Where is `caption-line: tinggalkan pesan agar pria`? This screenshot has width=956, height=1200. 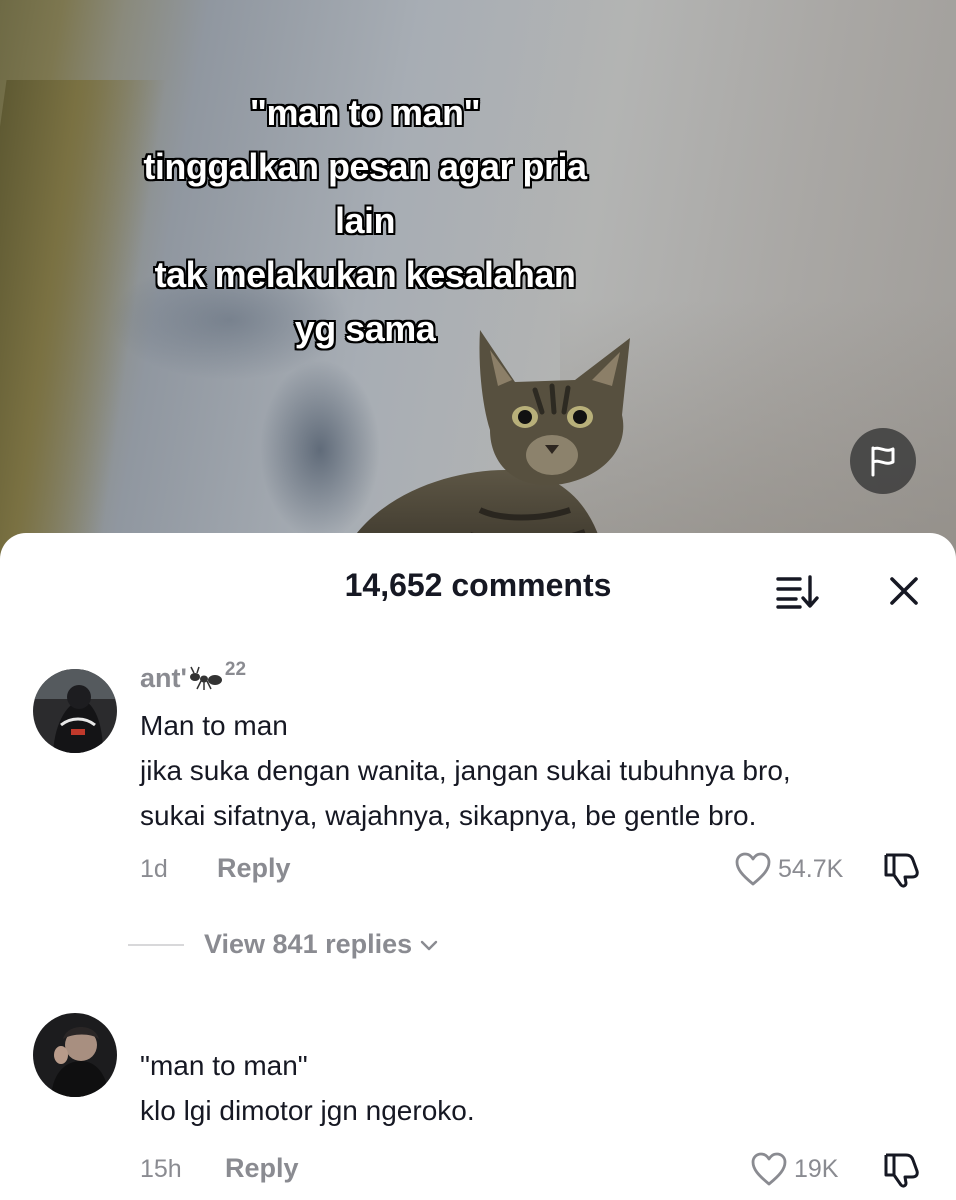
caption-line: tinggalkan pesan agar pria is located at coordinates (365, 166).